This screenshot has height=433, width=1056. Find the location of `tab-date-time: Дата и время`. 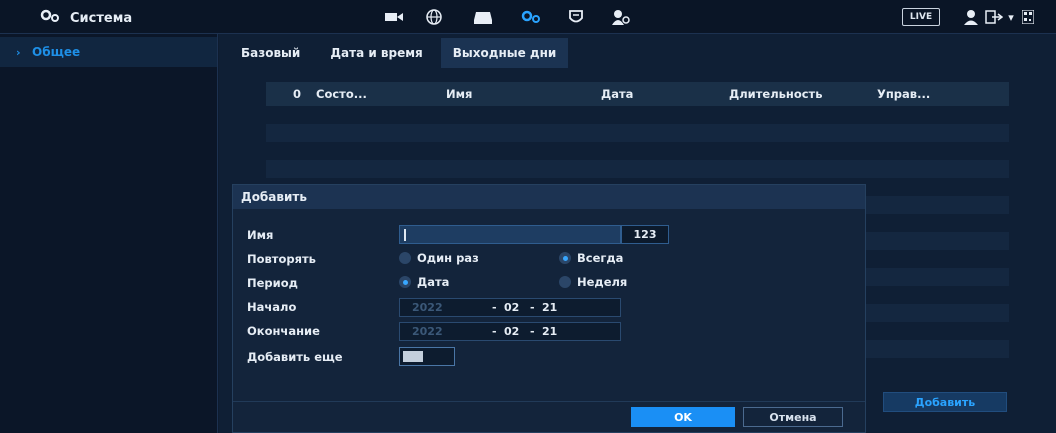

tab-date-time: Дата и время is located at coordinates (376, 53).